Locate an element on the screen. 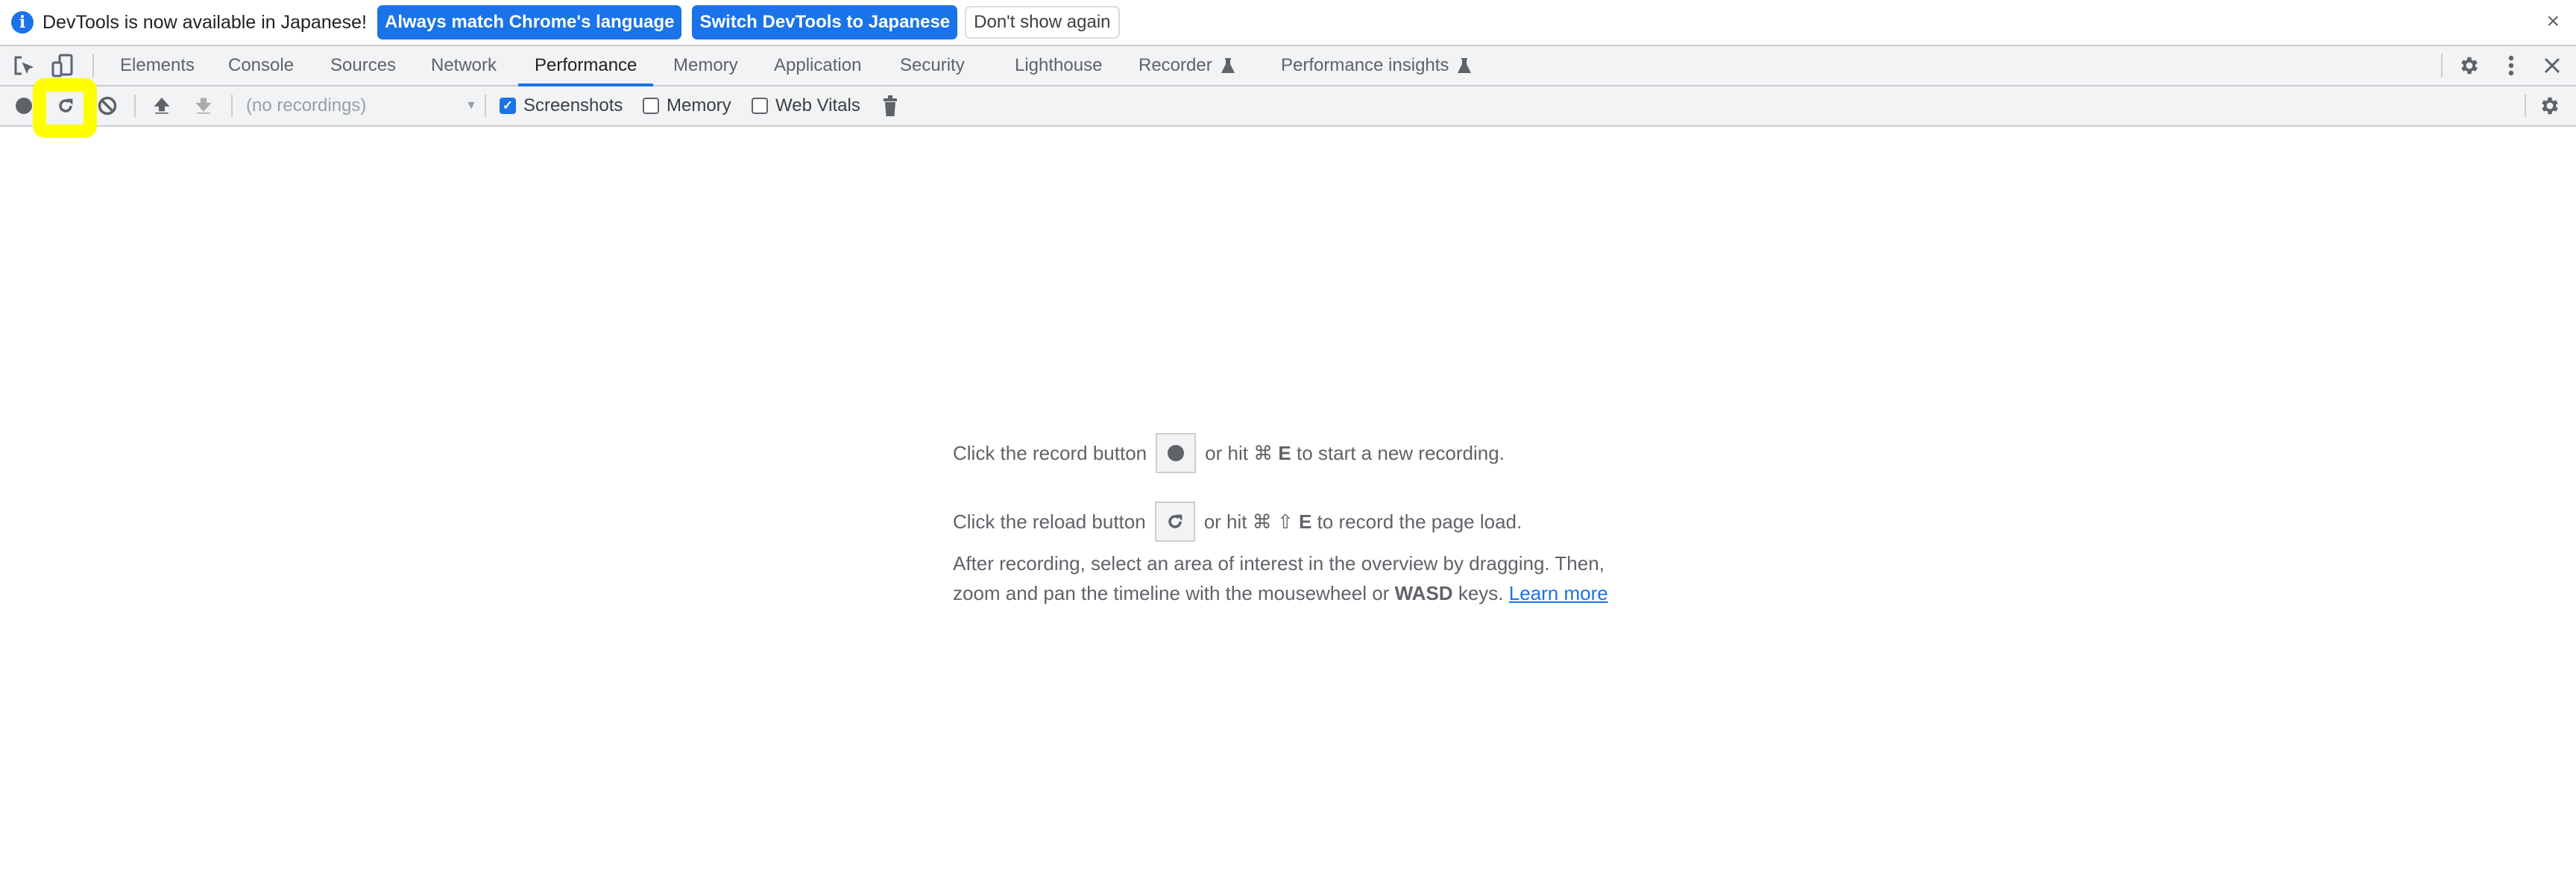 The height and width of the screenshot is (892, 2576). screenshots-label: Screenshots is located at coordinates (573, 105).